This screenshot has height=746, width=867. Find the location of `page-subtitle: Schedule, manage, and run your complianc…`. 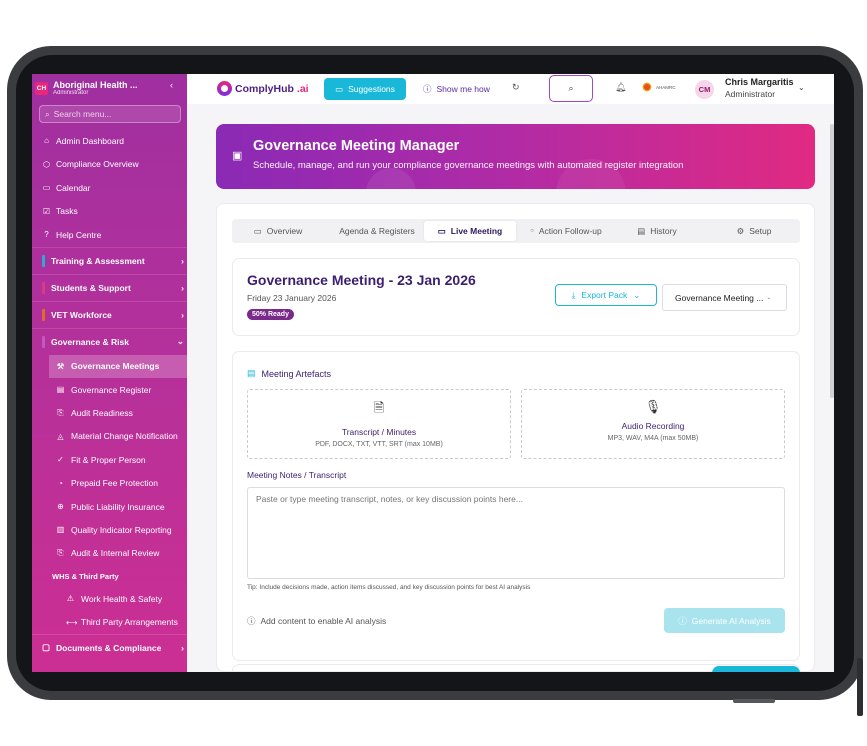

page-subtitle: Schedule, manage, and run your complianc… is located at coordinates (468, 165).